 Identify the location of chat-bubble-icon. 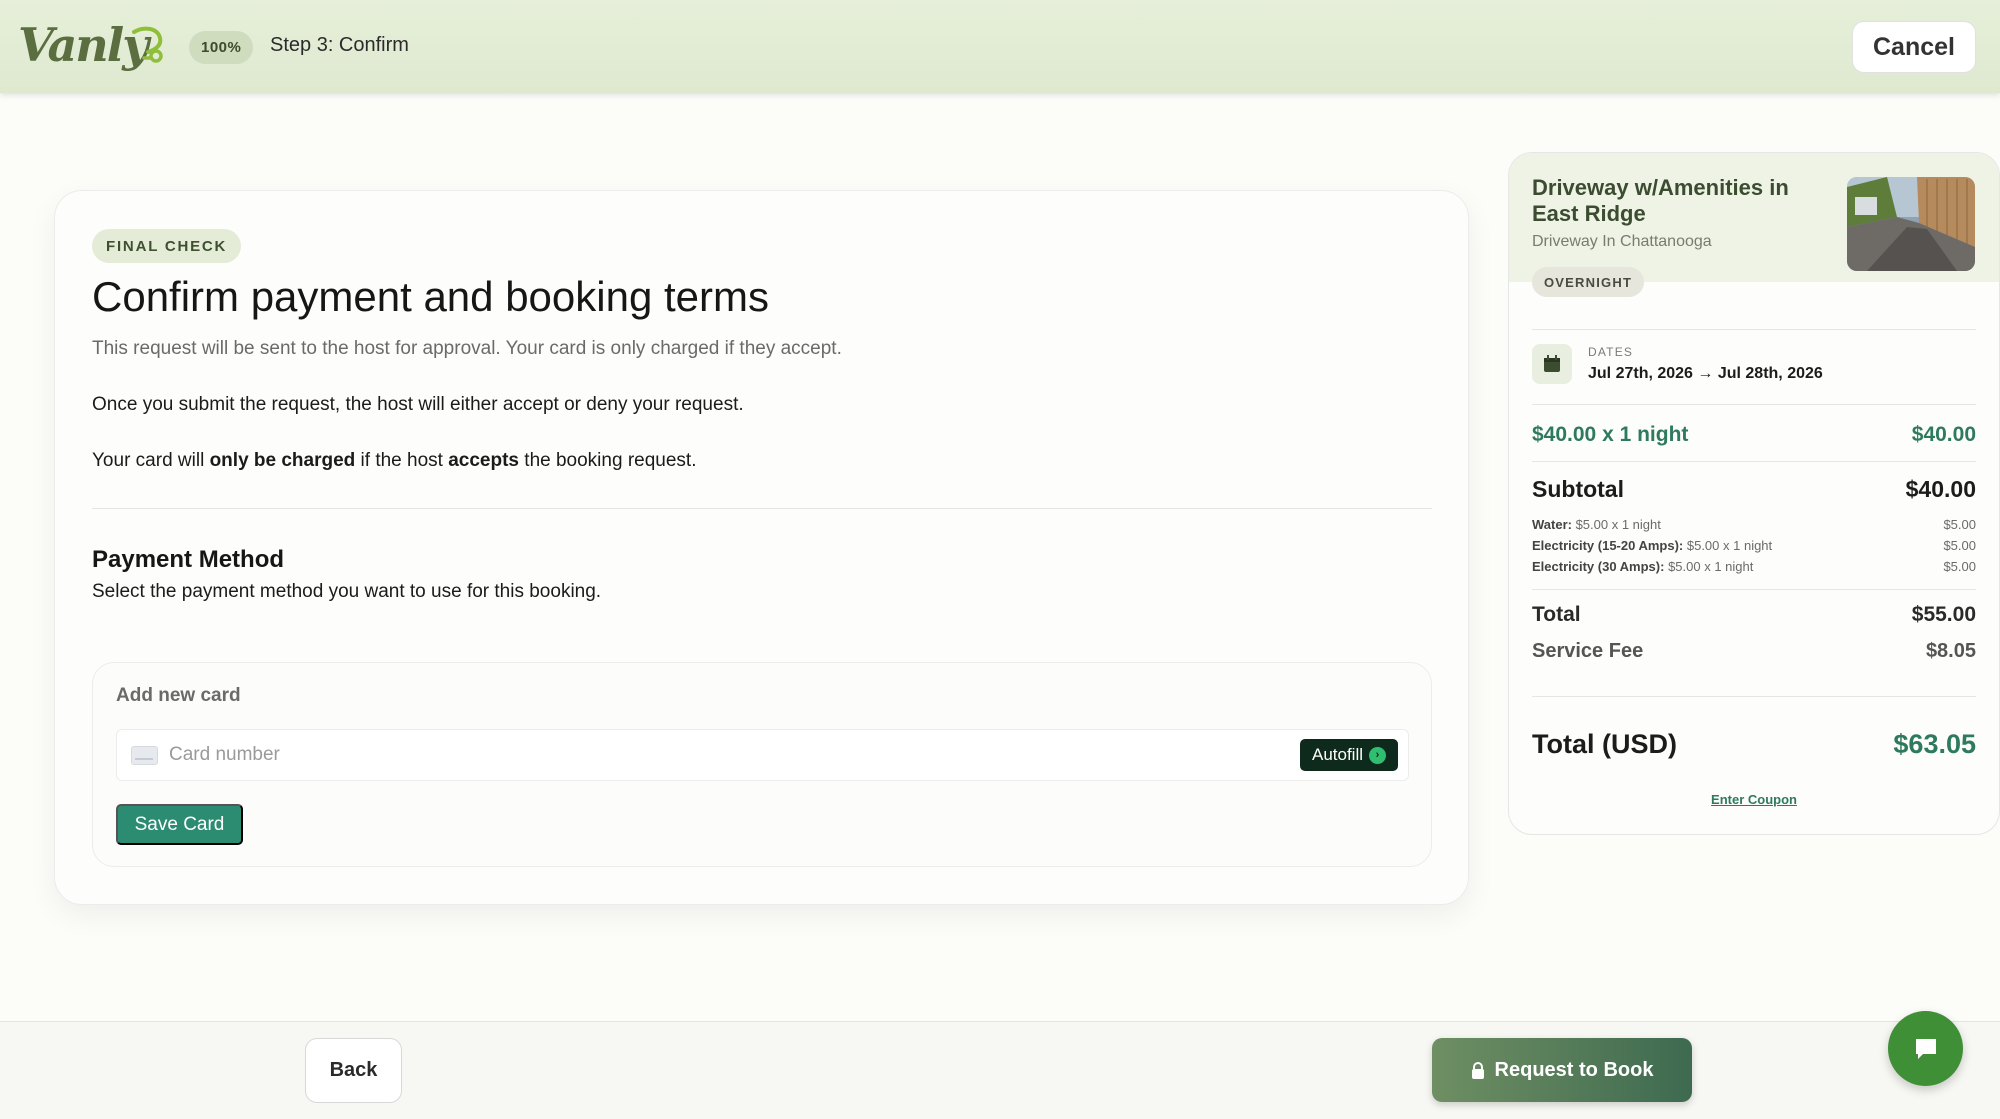
(1925, 1048).